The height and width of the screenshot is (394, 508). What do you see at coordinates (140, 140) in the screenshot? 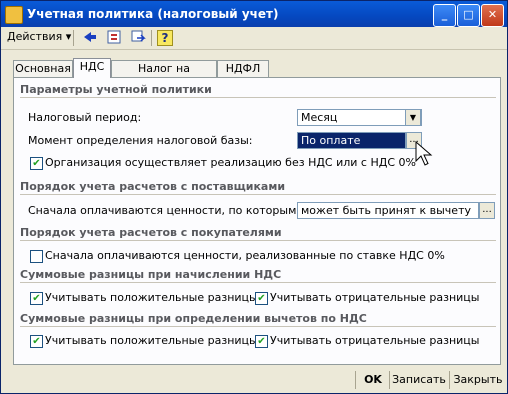
I see `tax-base-label: Момент определения налоговой базы:` at bounding box center [140, 140].